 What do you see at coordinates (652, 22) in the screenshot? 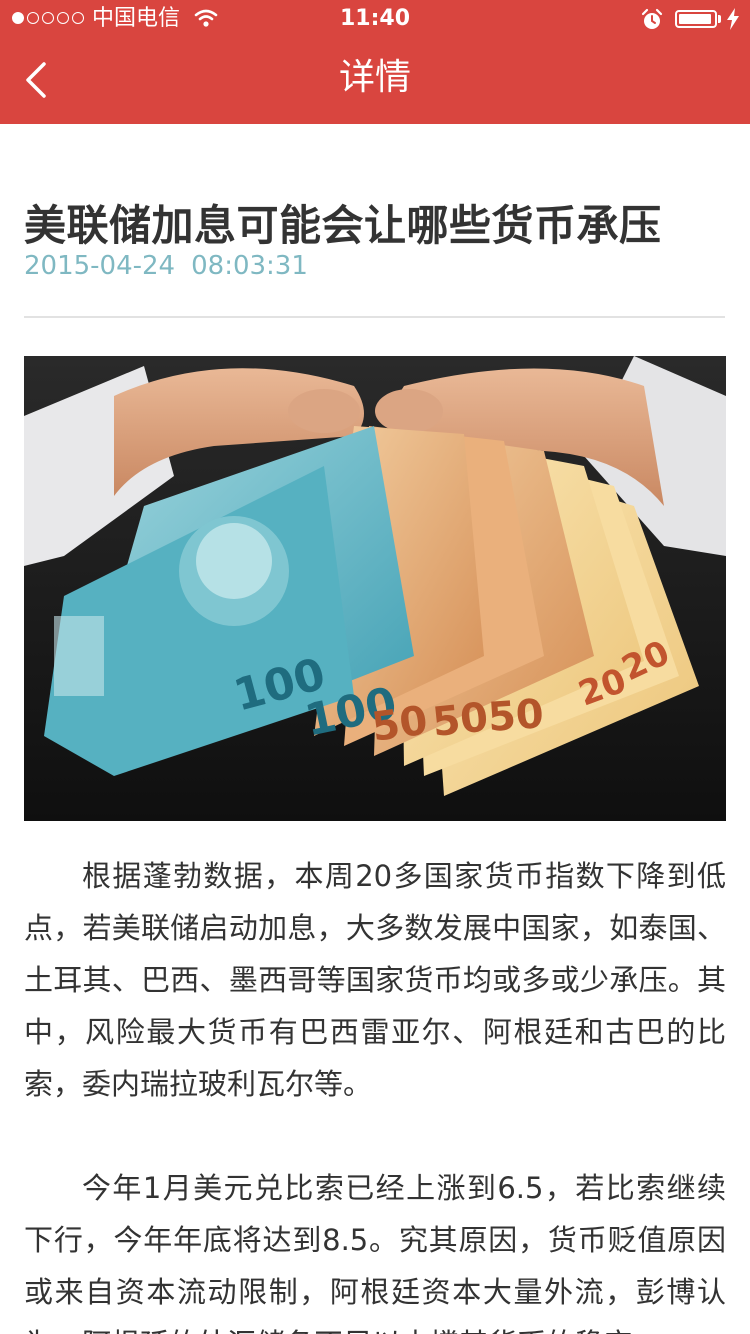
I see `alarm-icon` at bounding box center [652, 22].